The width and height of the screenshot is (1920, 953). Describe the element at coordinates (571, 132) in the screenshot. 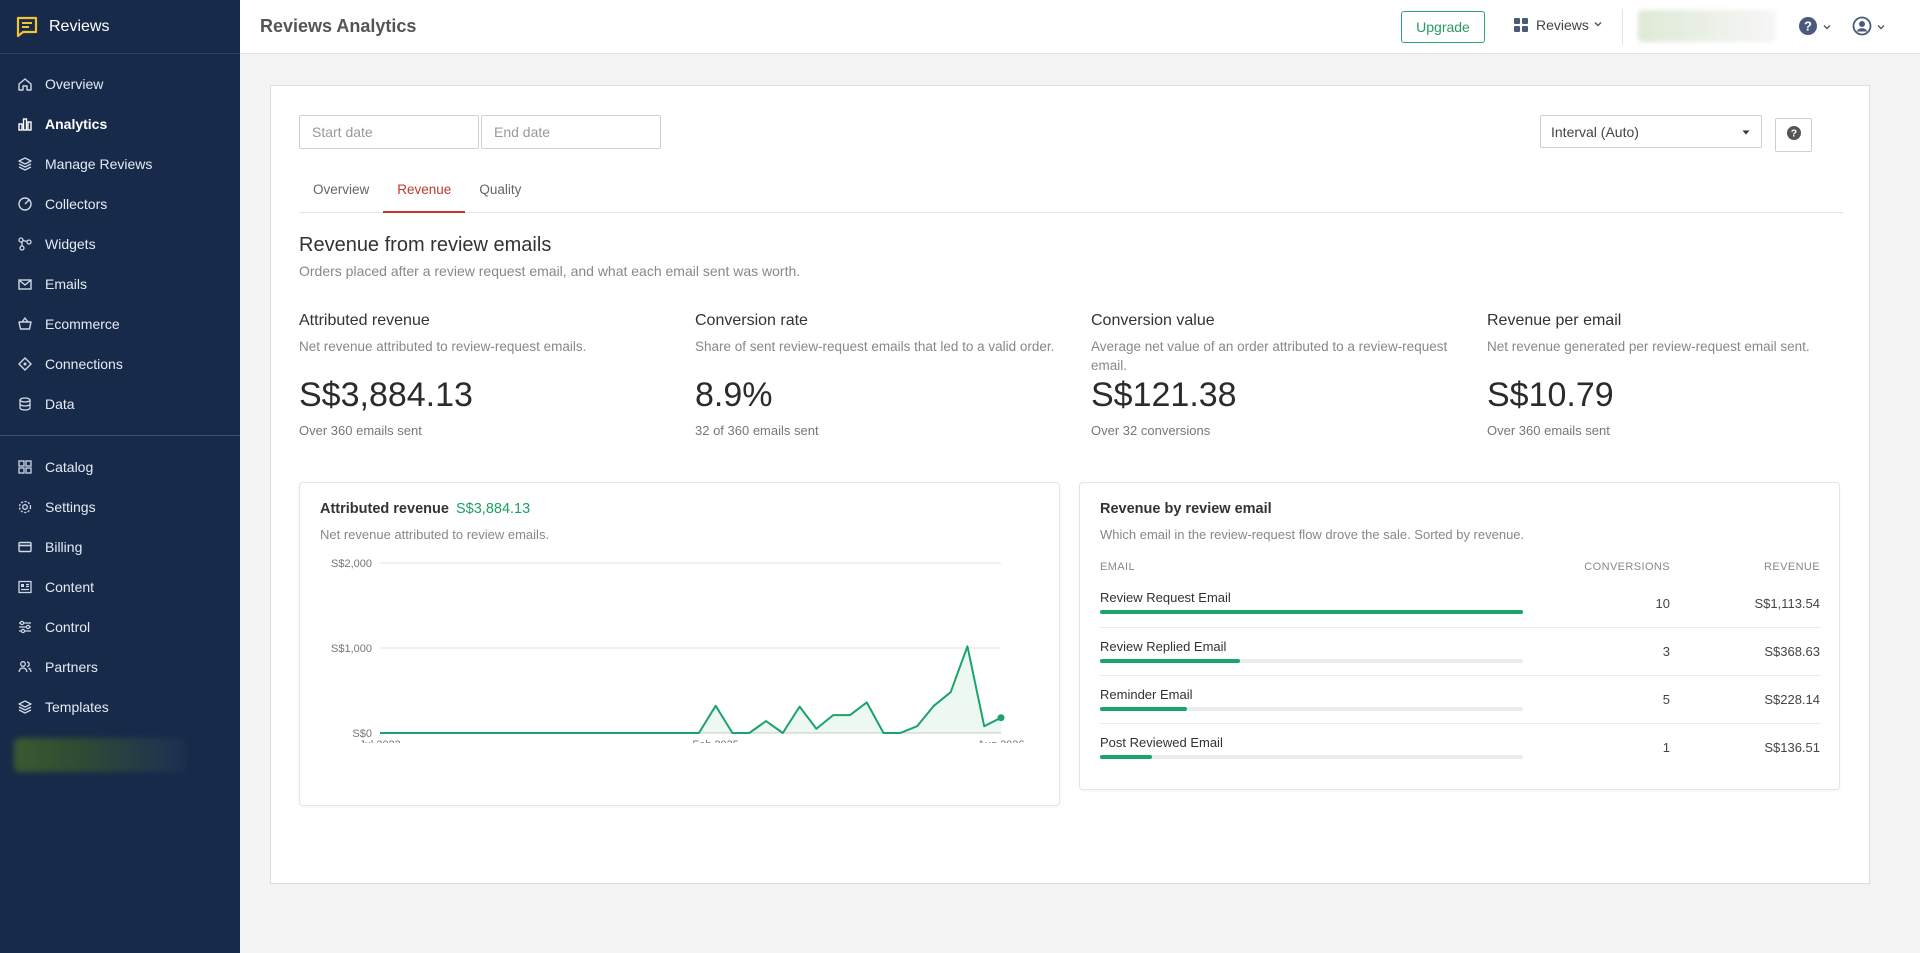

I see `end-date-input` at that location.